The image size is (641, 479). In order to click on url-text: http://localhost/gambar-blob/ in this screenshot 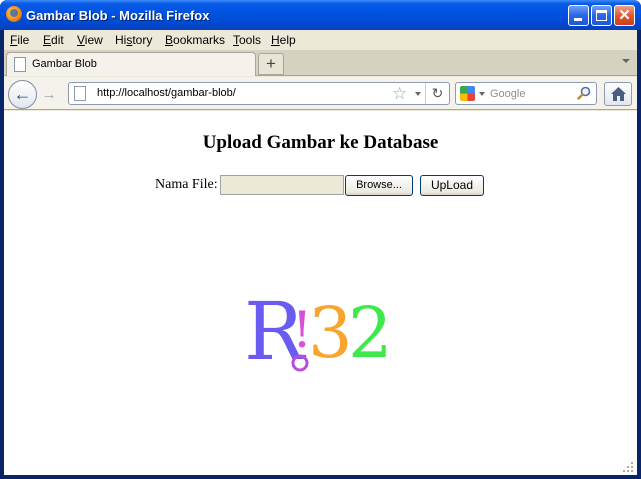, I will do `click(166, 93)`.